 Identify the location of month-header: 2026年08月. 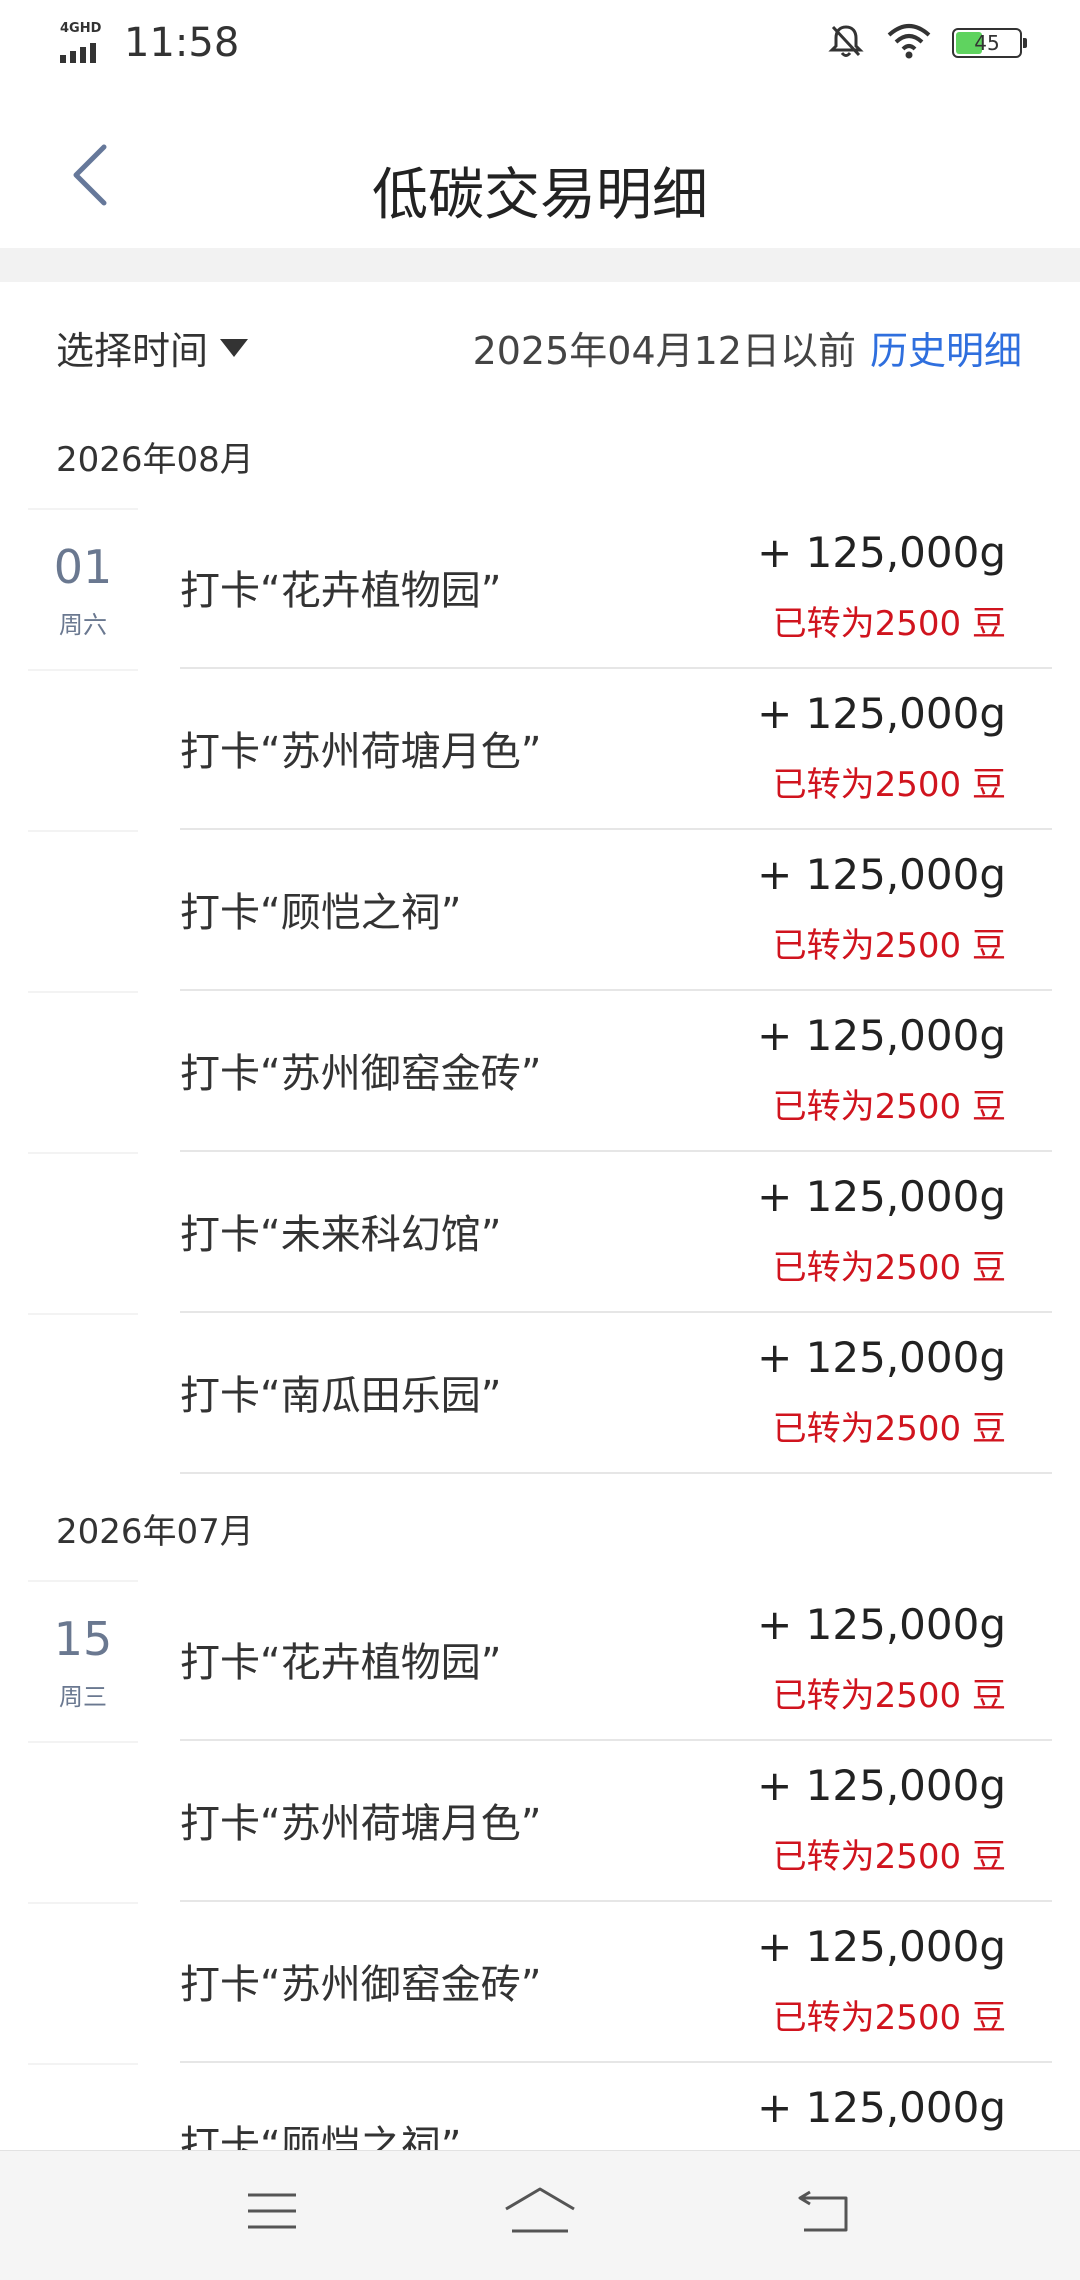
(155, 460).